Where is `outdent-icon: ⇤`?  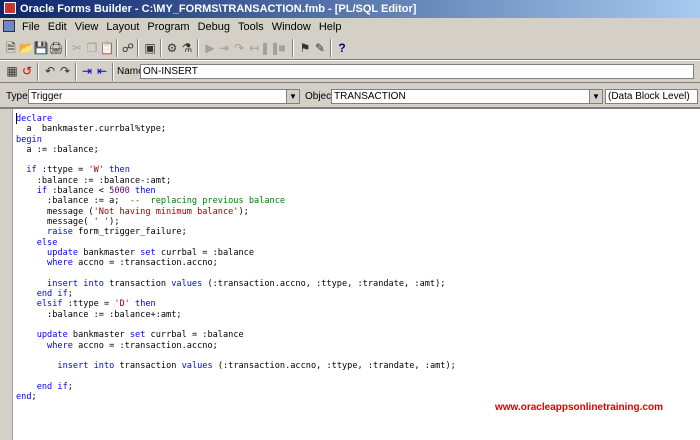
outdent-icon: ⇤ is located at coordinates (102, 71).